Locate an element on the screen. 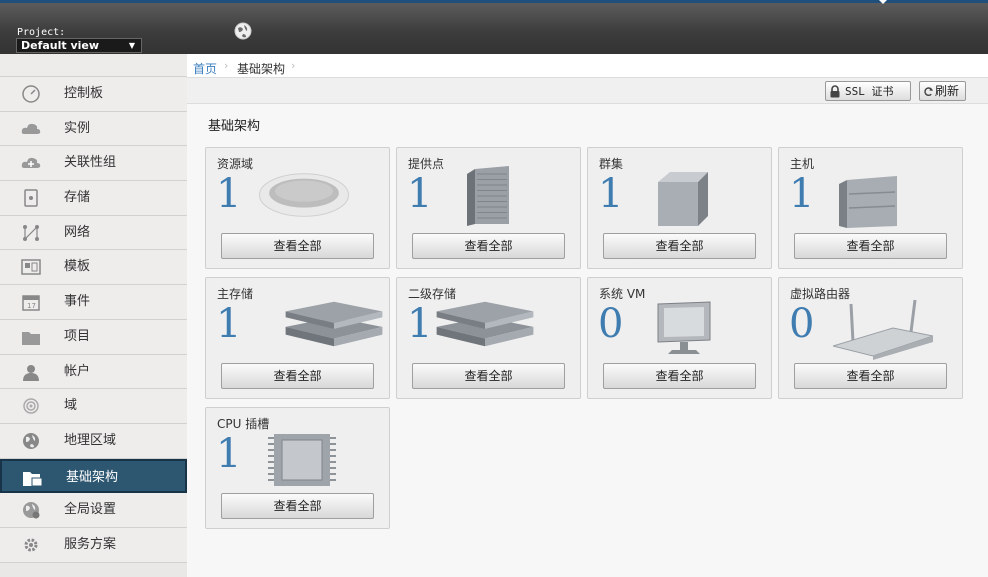 This screenshot has height=577, width=988. chevron-down-icon: ▼ is located at coordinates (131, 45).